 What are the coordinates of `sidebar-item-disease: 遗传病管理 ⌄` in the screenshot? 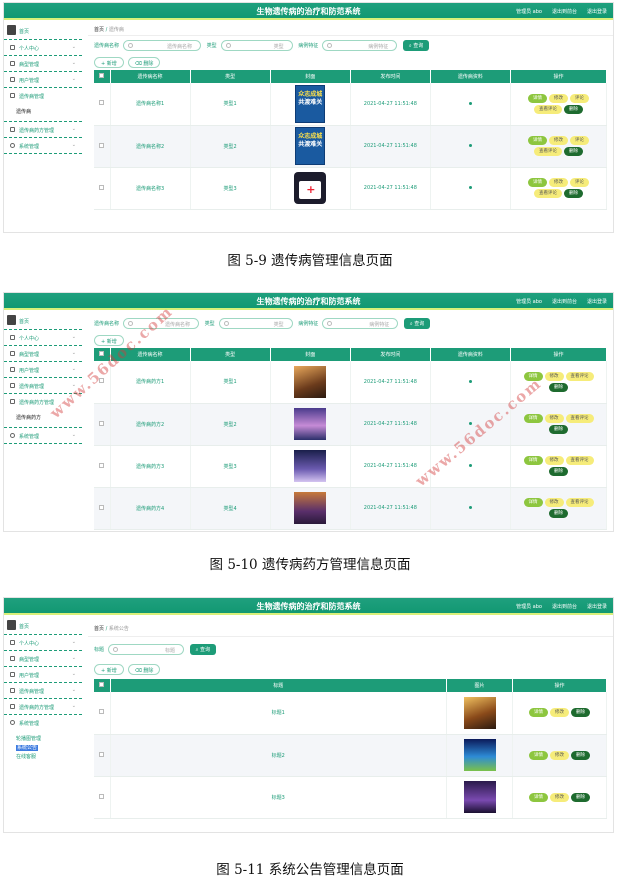 It's located at (43, 691).